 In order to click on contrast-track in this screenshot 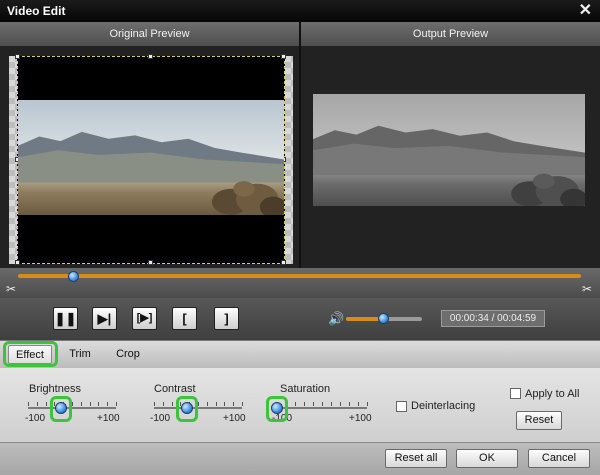, I will do `click(198, 408)`.